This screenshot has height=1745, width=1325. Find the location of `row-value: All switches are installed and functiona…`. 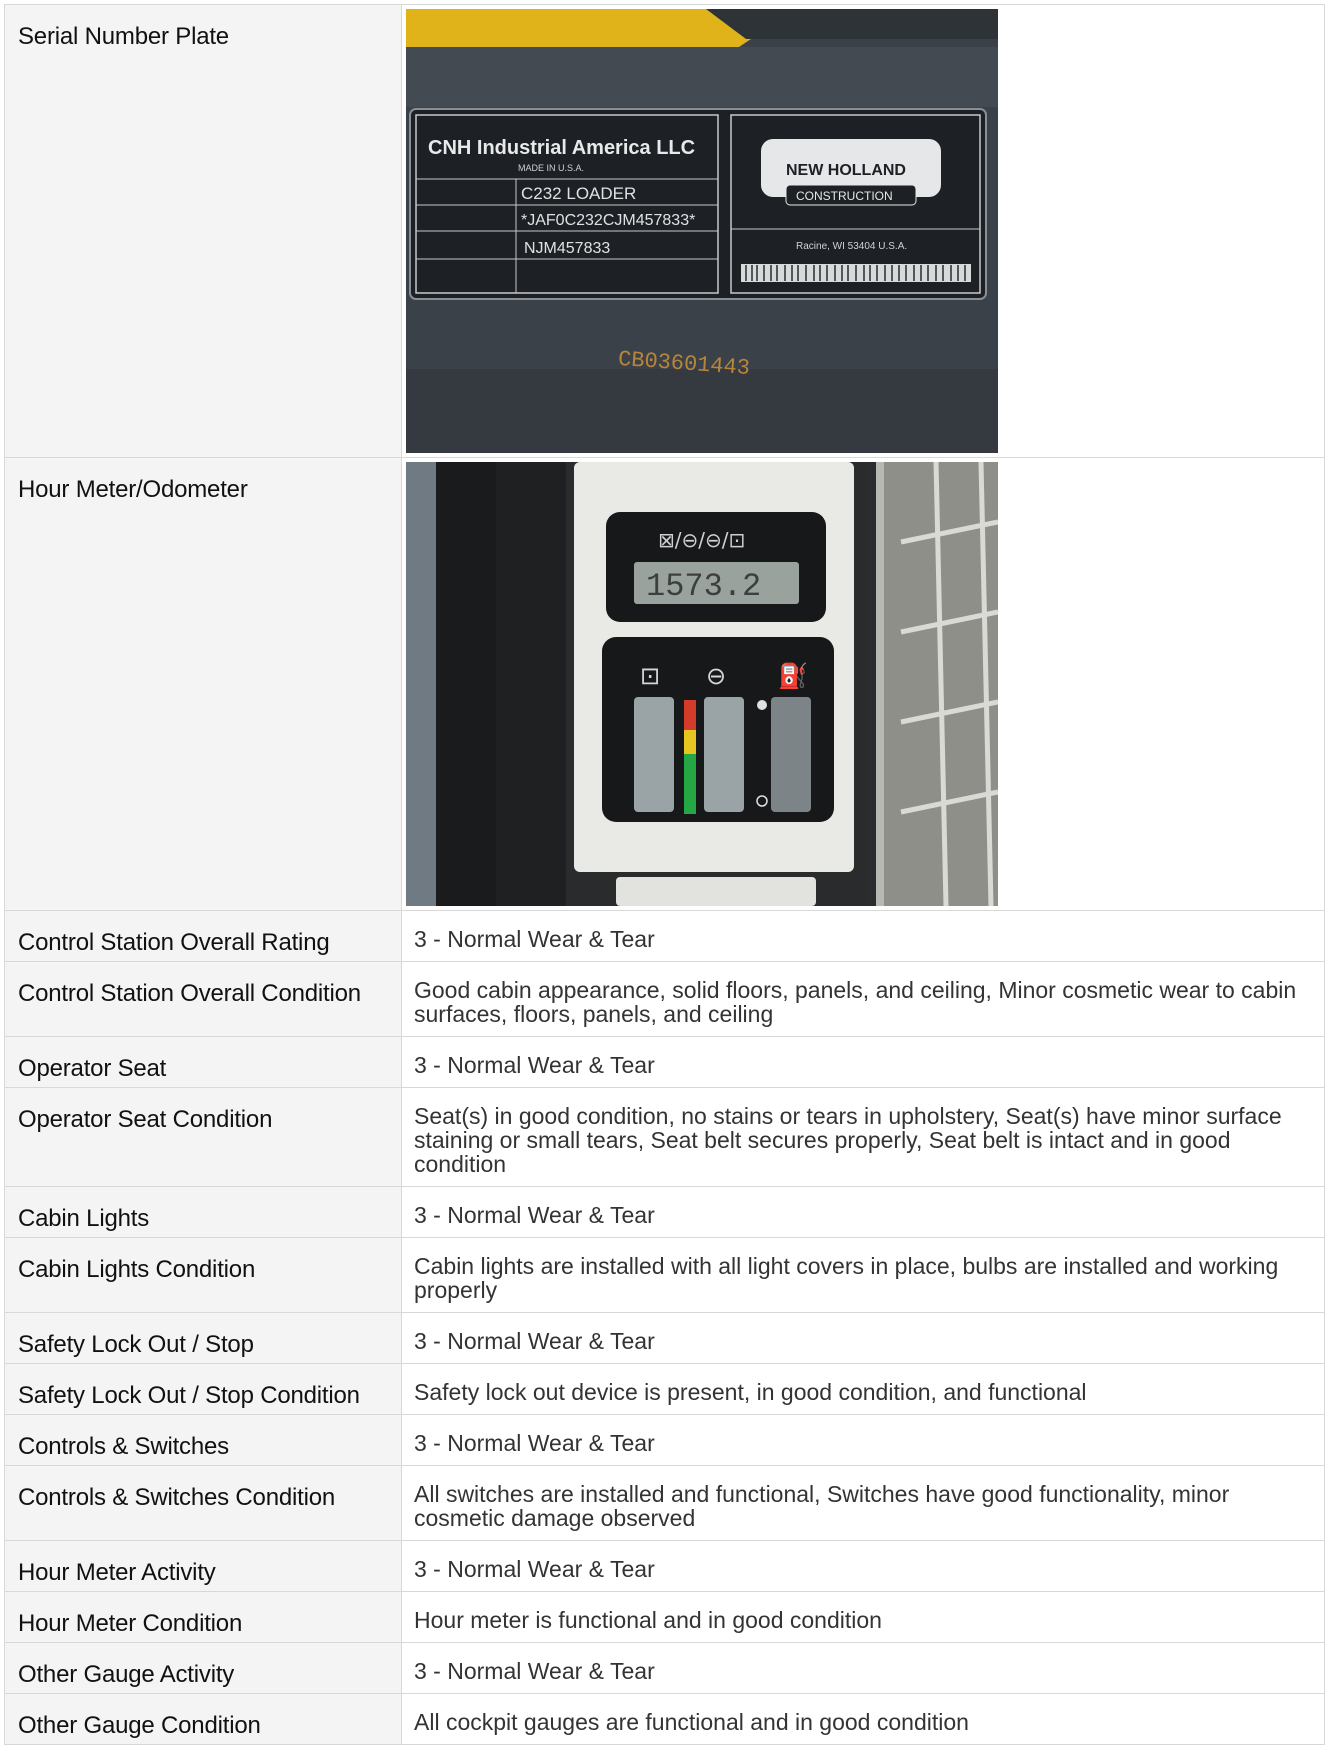

row-value: All switches are installed and functiona… is located at coordinates (863, 1503).